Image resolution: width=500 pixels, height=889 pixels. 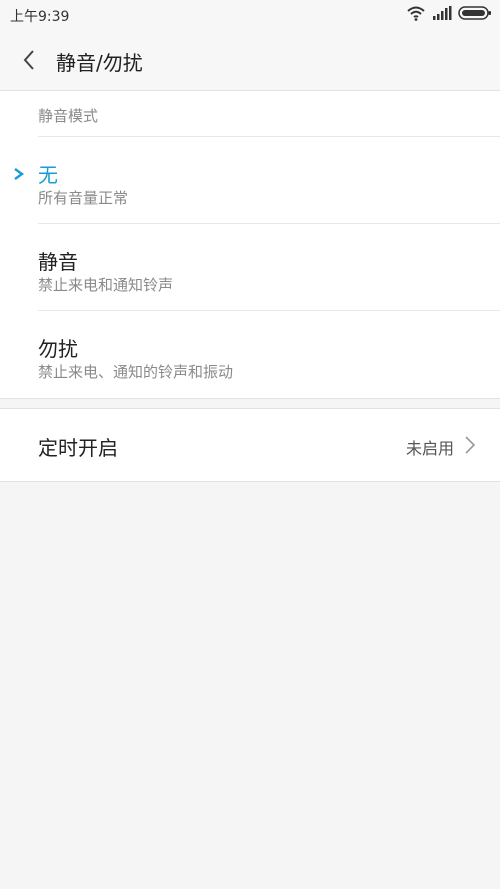 I want to click on option-title: 勿扰, so click(x=58, y=349).